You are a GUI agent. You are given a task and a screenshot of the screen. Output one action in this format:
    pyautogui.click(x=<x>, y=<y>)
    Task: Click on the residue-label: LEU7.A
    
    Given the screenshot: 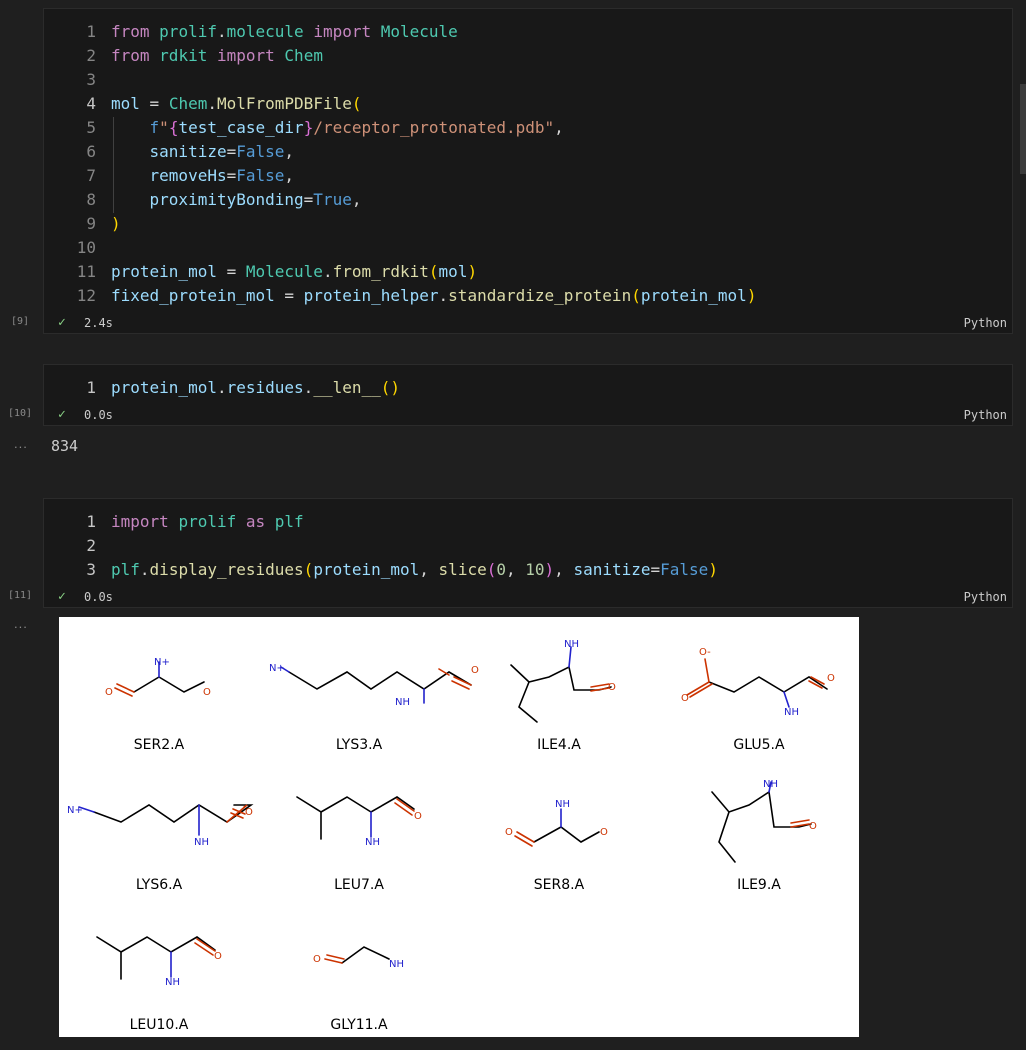 What is the action you would take?
    pyautogui.click(x=359, y=885)
    